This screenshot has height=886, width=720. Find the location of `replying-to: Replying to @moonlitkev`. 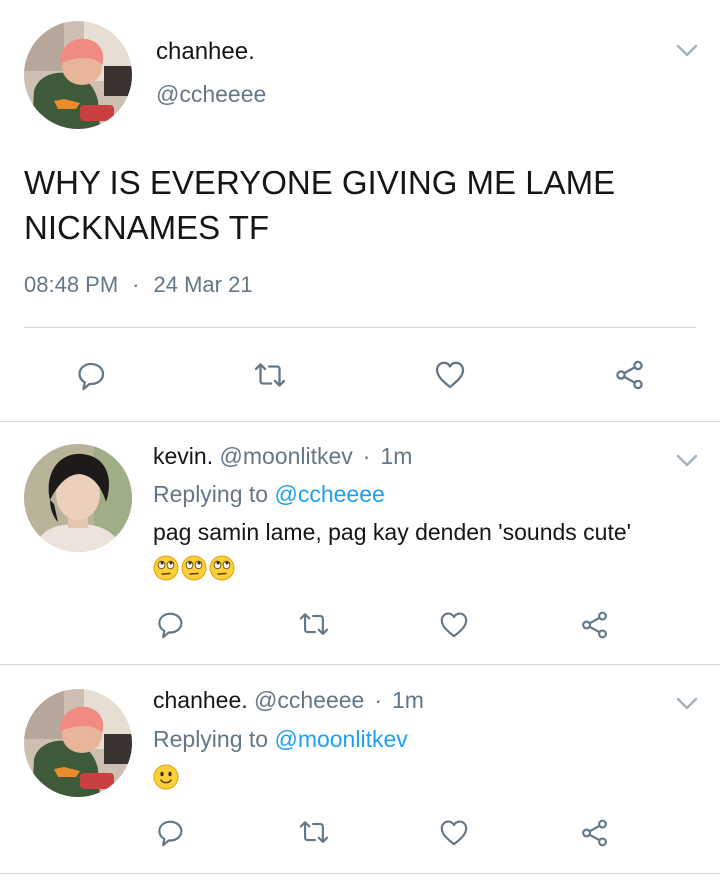

replying-to: Replying to @moonlitkev is located at coordinates (280, 739).